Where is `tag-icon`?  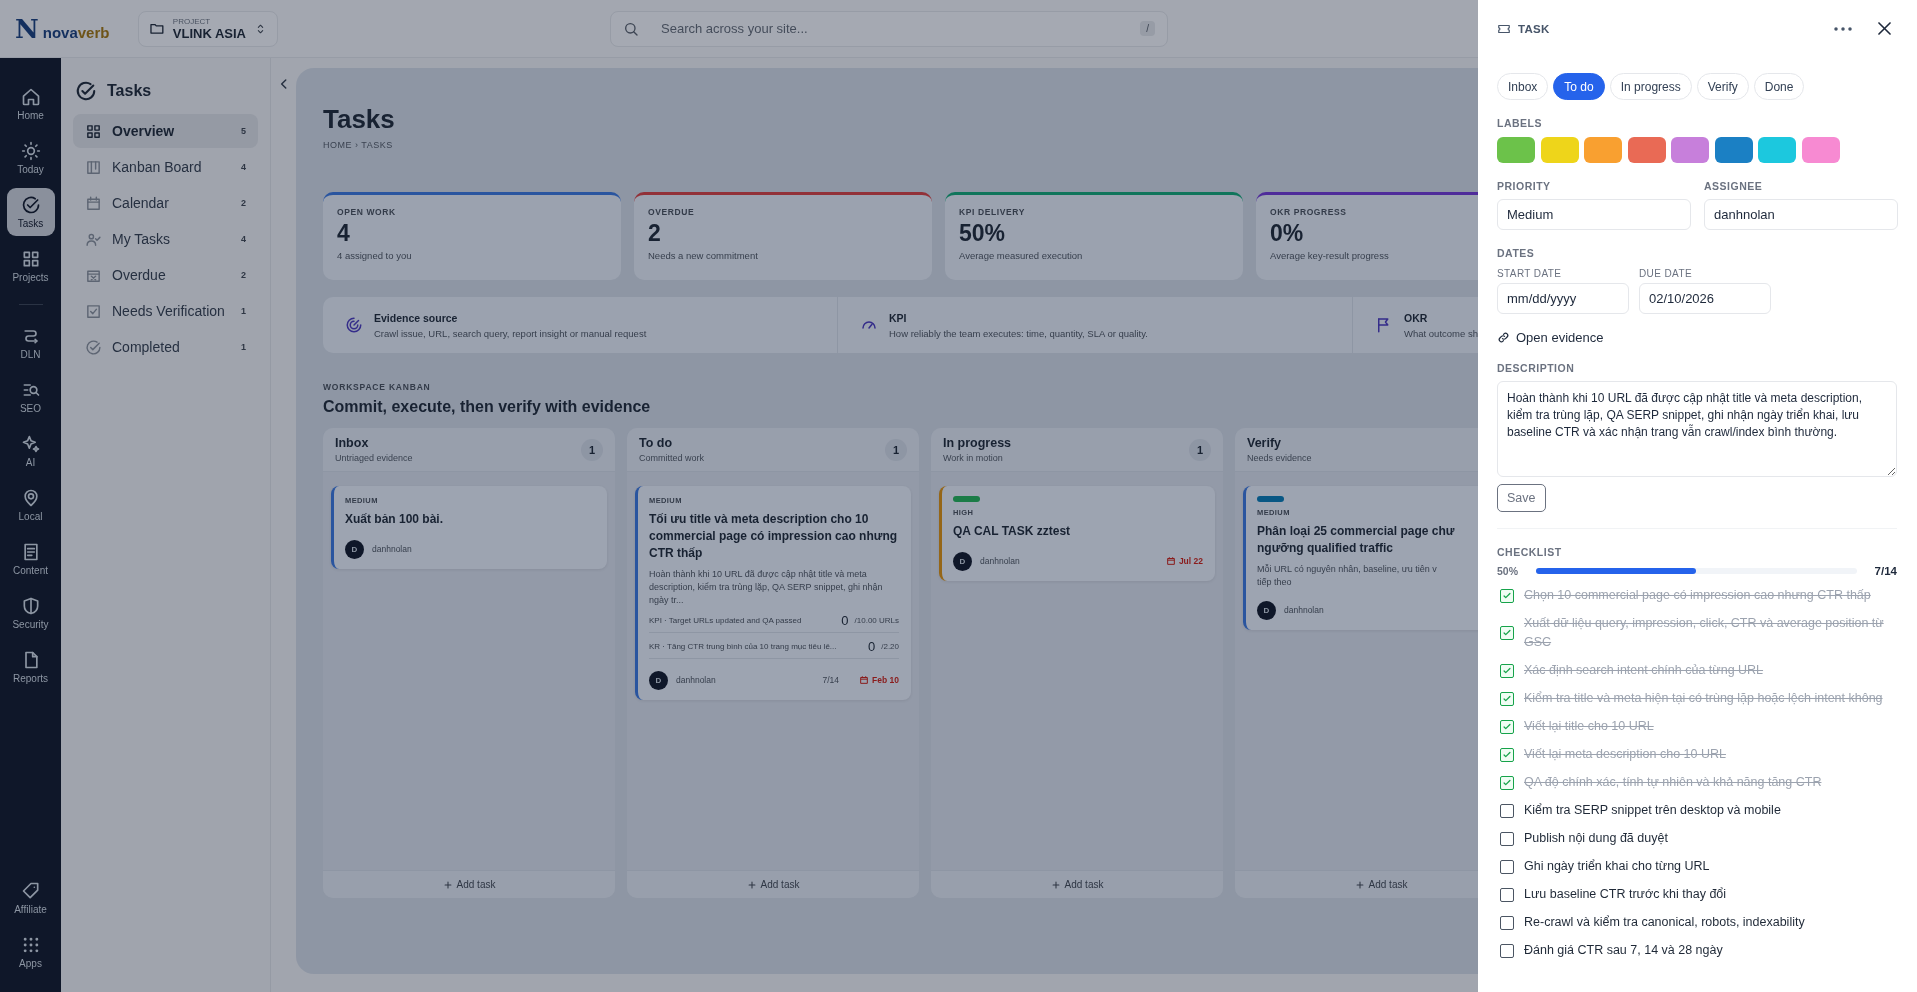 tag-icon is located at coordinates (30, 891).